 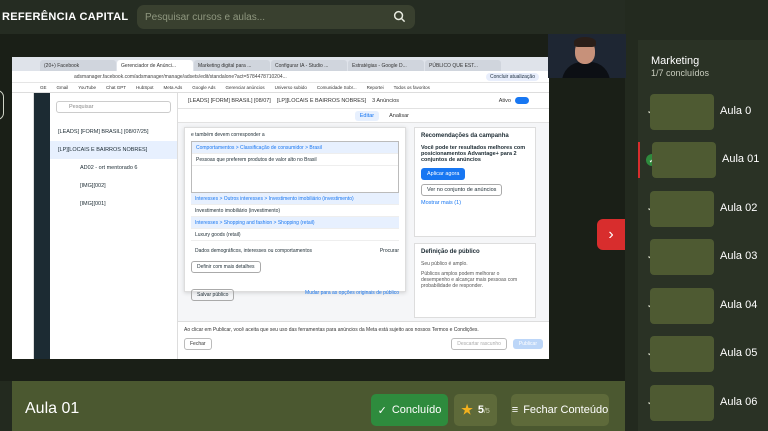 I want to click on course-title: Marketing, so click(x=675, y=61).